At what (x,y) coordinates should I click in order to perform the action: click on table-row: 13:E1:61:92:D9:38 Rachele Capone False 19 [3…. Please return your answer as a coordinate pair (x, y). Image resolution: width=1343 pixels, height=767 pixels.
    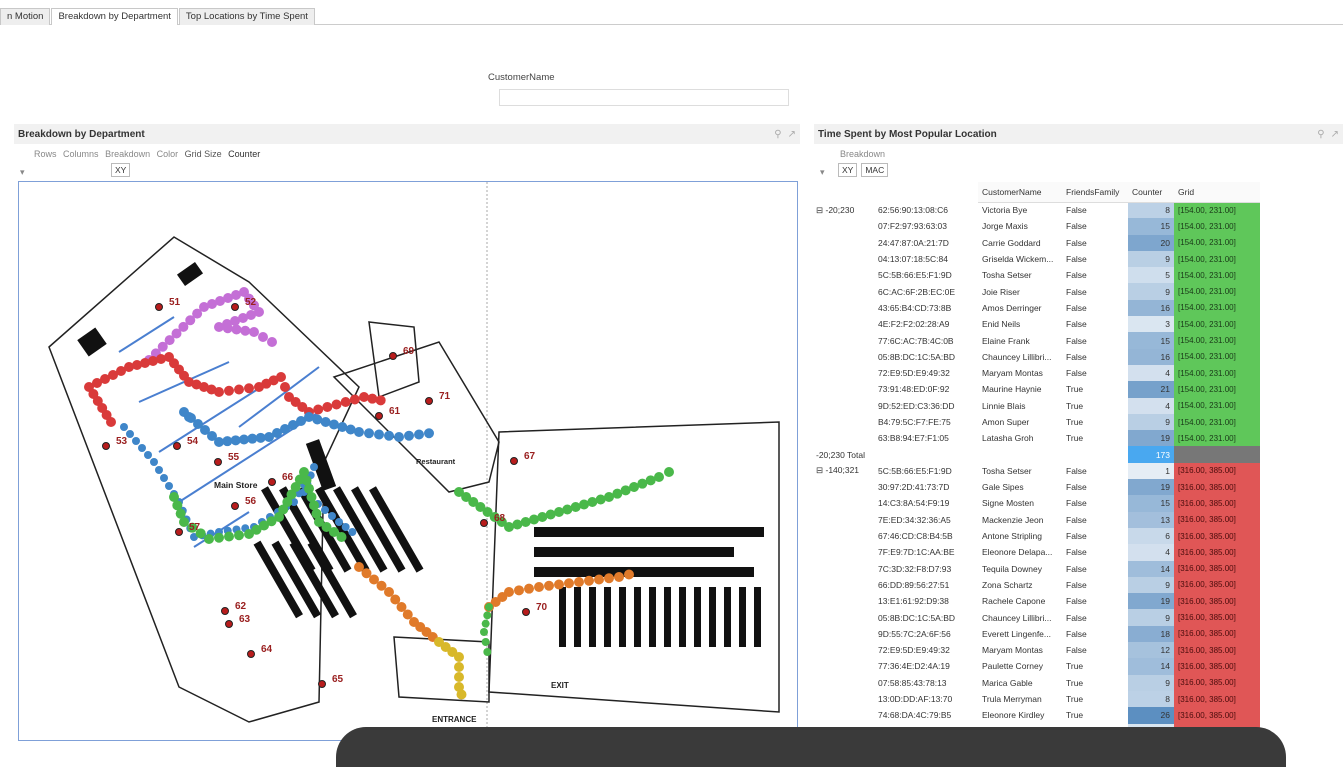
    Looking at the image, I should click on (1036, 601).